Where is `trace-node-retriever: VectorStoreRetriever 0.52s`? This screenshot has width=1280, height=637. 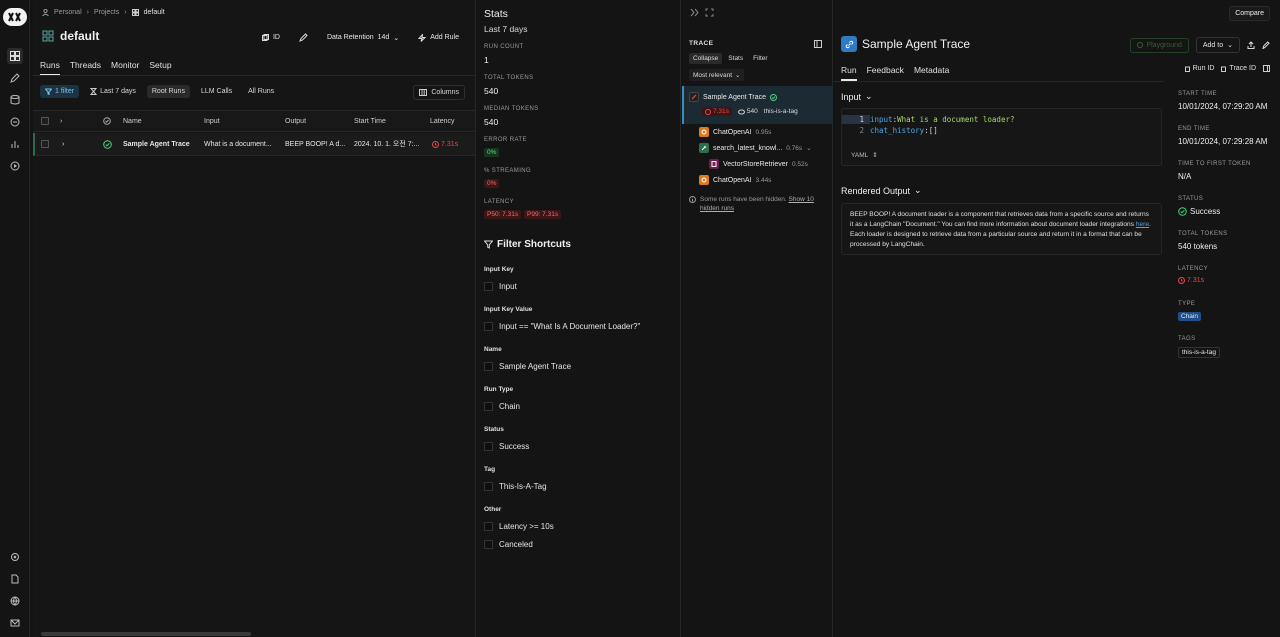 trace-node-retriever: VectorStoreRetriever 0.52s is located at coordinates (758, 164).